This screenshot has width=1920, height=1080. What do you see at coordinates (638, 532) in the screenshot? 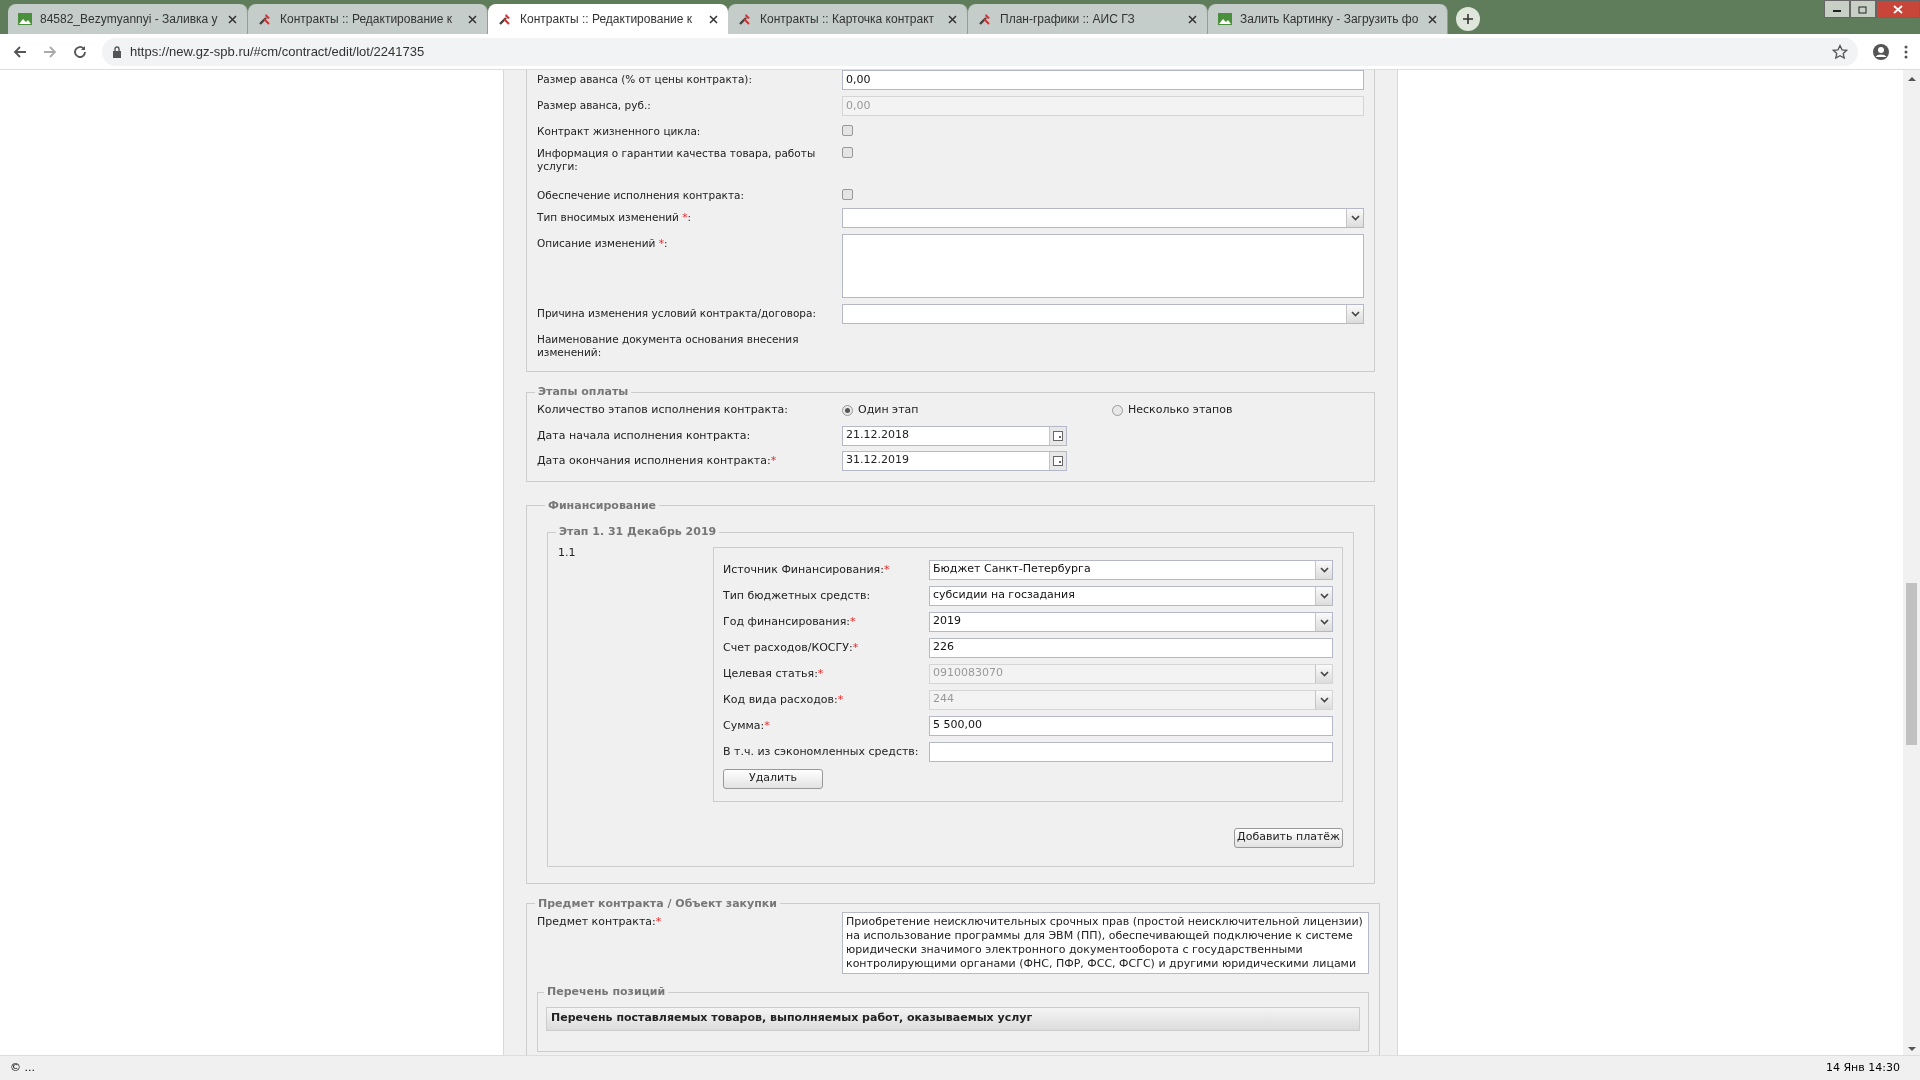
I see `section-legend: Этап 1. 31 Декабрь 2019` at bounding box center [638, 532].